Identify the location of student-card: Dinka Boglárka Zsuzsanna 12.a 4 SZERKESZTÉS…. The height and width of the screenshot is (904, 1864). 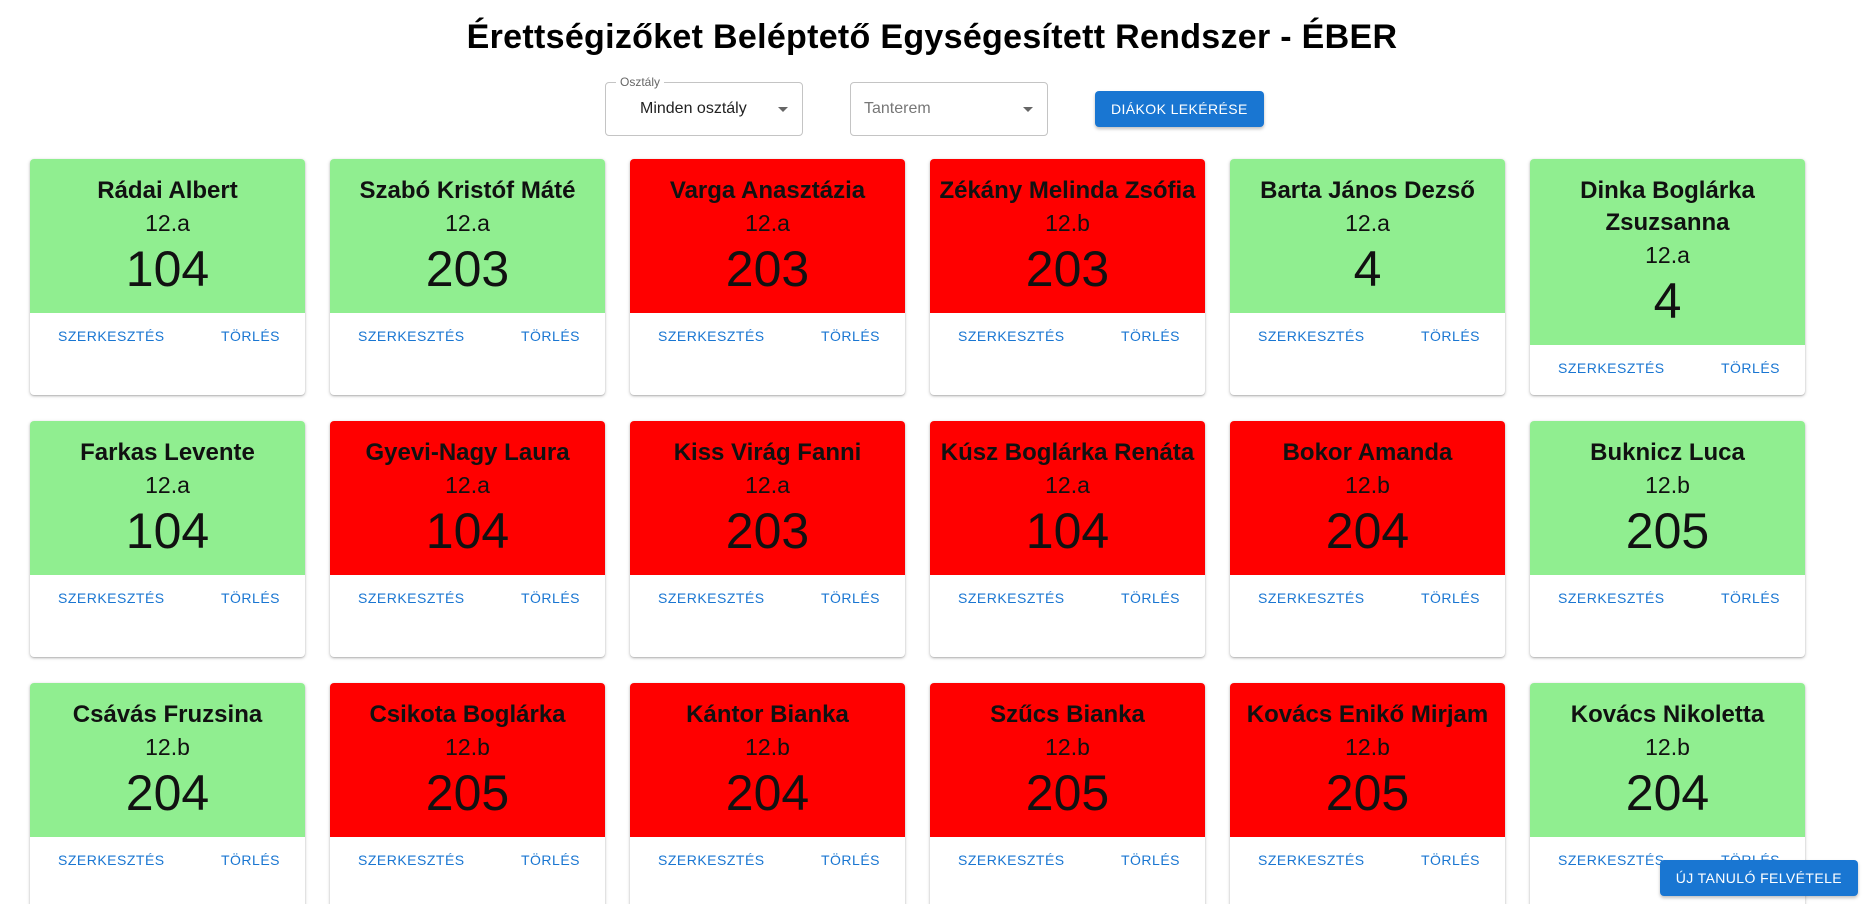
(1667, 277).